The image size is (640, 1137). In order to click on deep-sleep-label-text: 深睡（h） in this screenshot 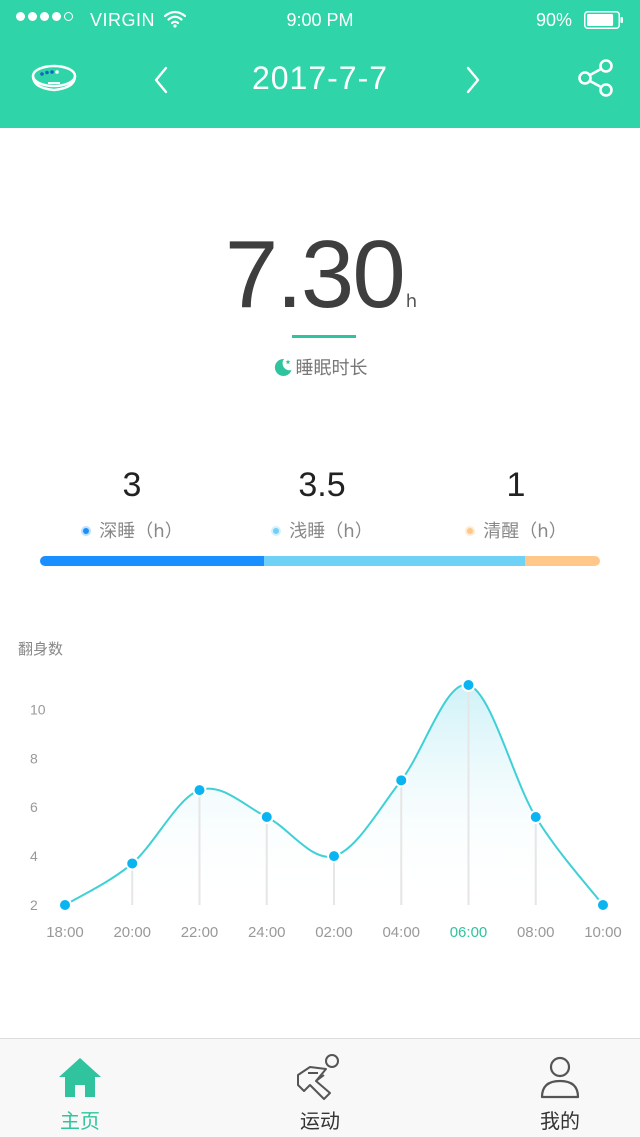, I will do `click(141, 531)`.